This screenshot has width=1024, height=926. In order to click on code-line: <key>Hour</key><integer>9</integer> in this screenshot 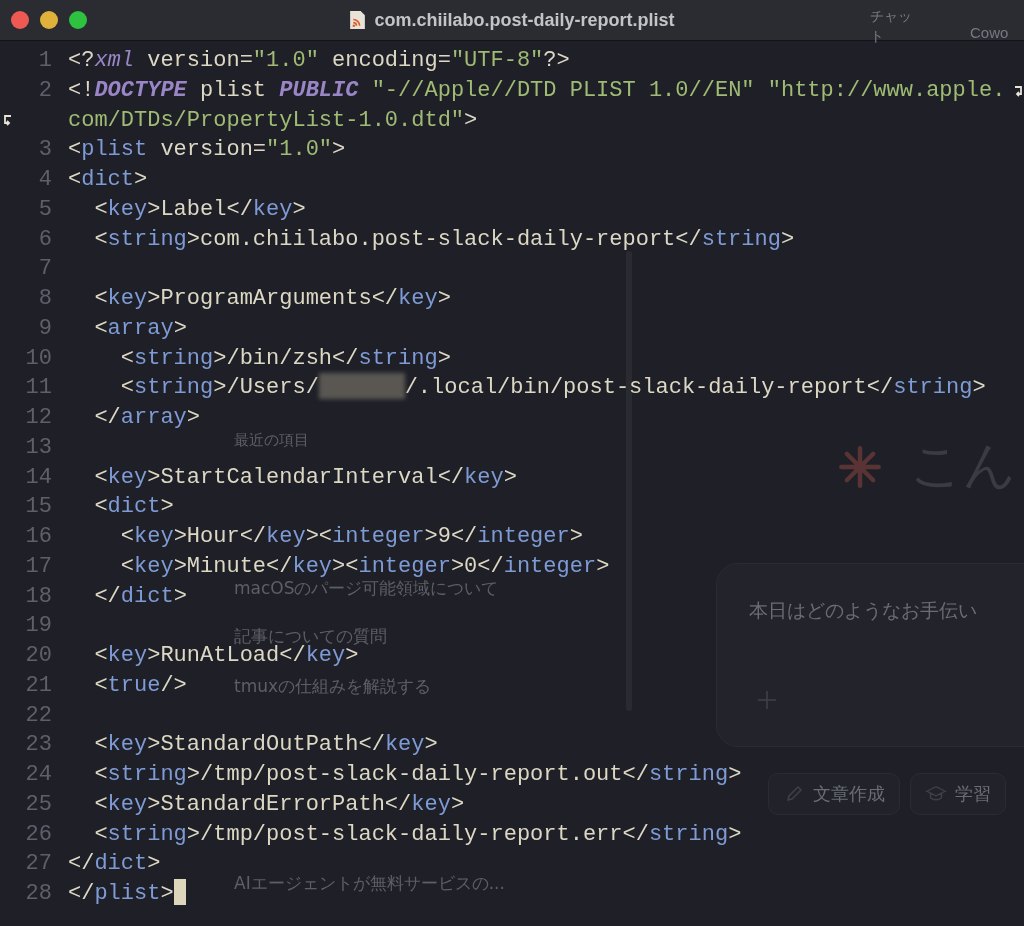, I will do `click(351, 537)`.